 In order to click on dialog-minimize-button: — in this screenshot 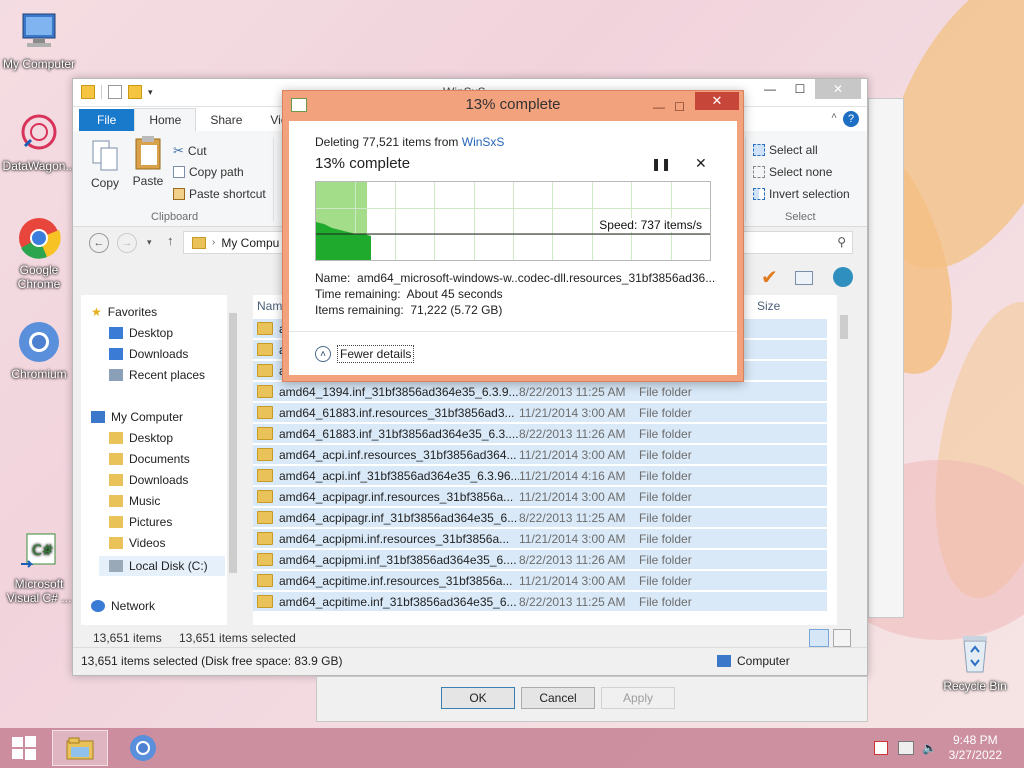, I will do `click(659, 107)`.